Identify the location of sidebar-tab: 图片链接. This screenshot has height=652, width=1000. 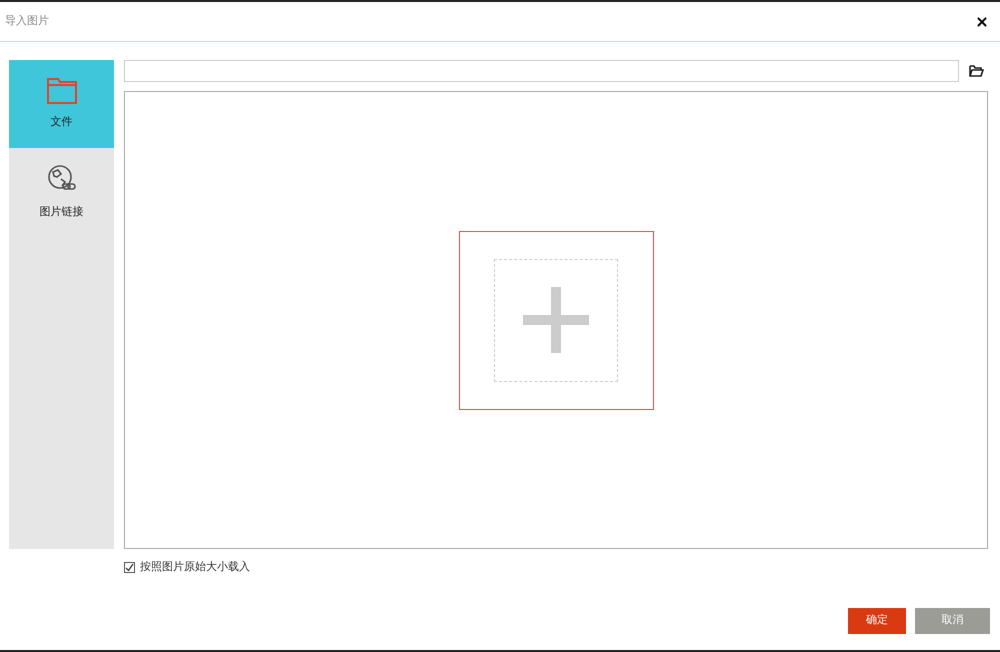
(61, 192).